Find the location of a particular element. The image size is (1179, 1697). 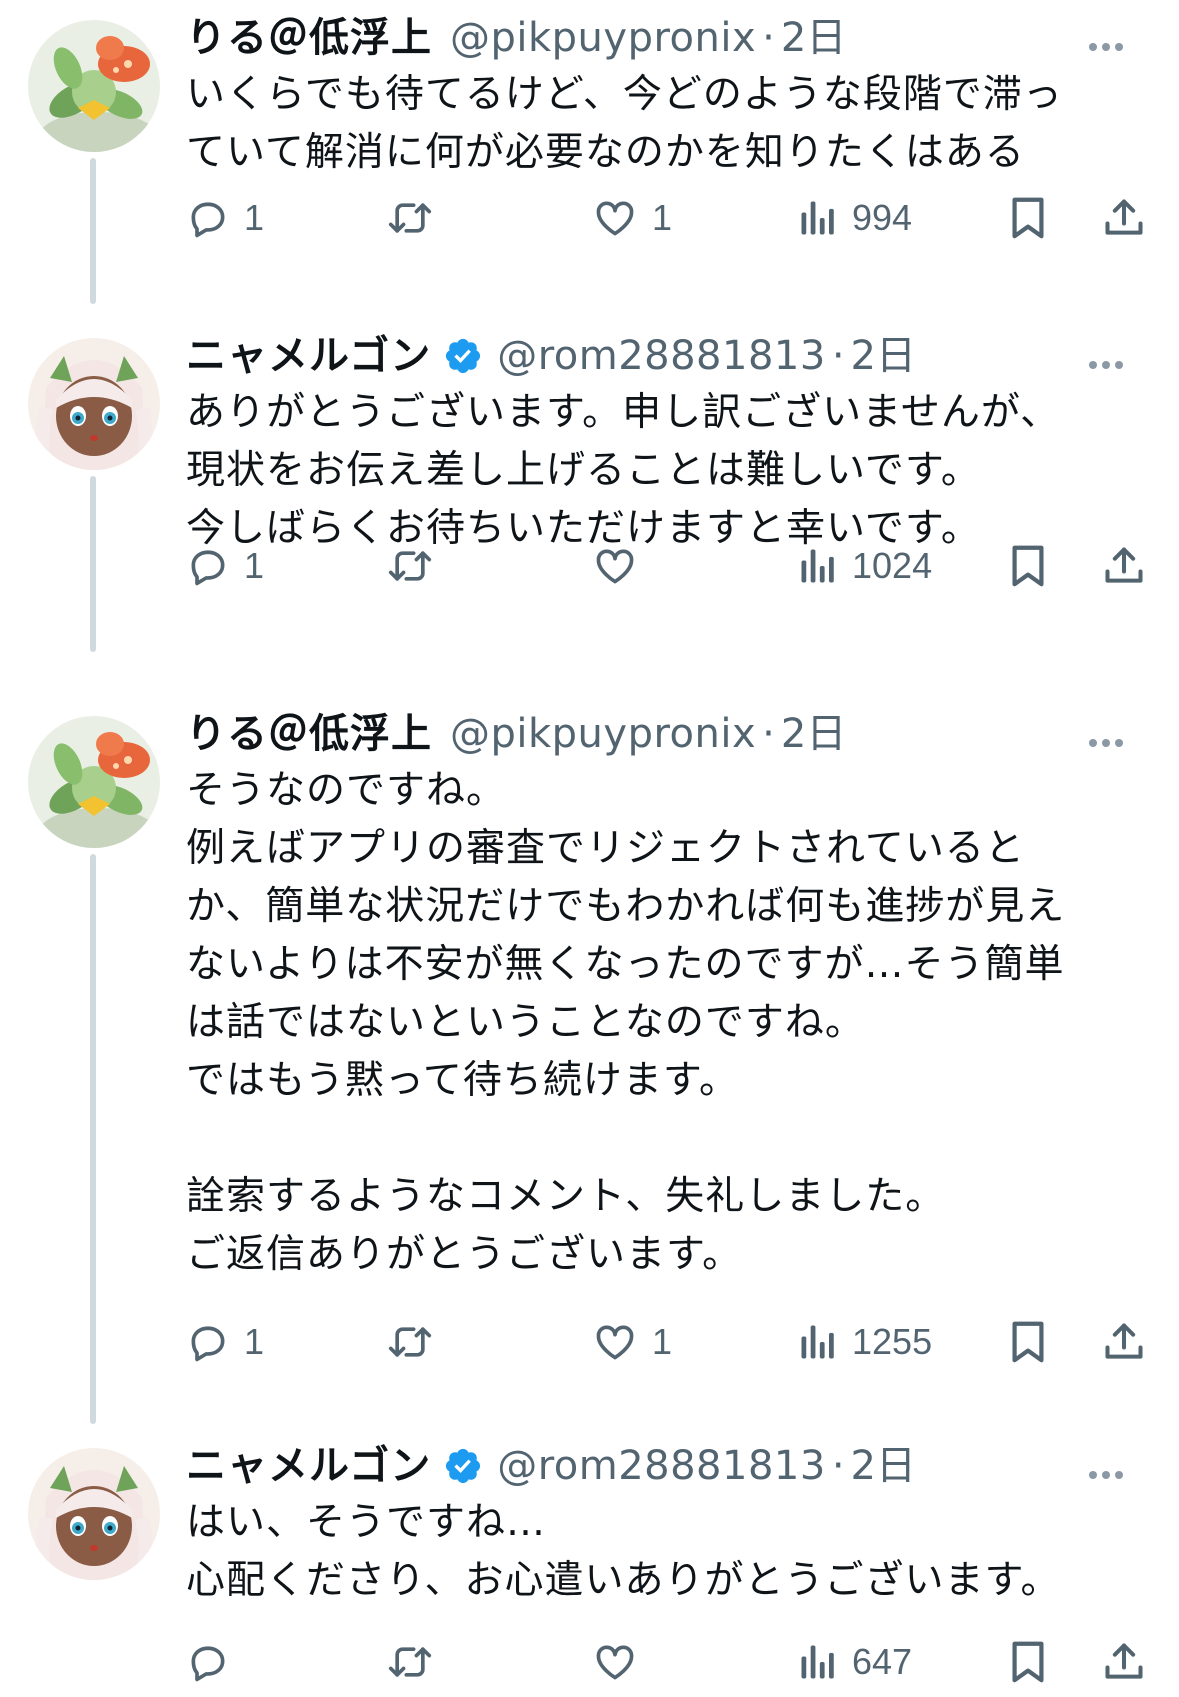

action-bar: 1 1 994 is located at coordinates (666, 218).